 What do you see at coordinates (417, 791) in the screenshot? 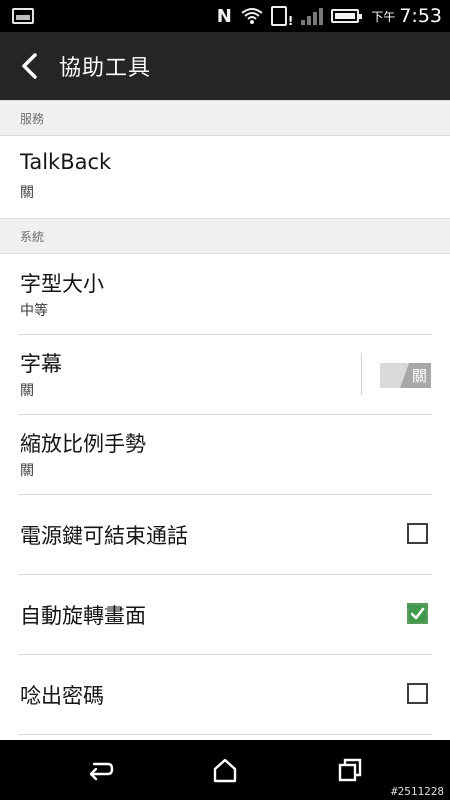
I see `watermark-text: #2511228` at bounding box center [417, 791].